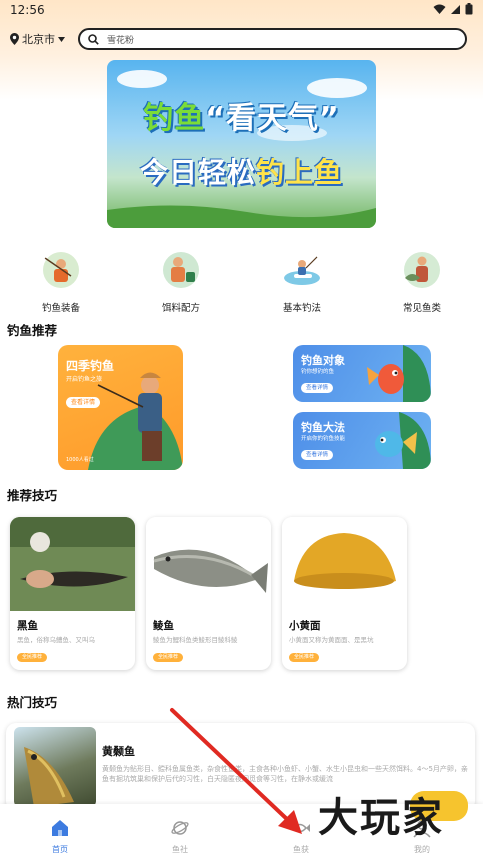  What do you see at coordinates (344, 564) in the screenshot?
I see `yellow-flour-image` at bounding box center [344, 564].